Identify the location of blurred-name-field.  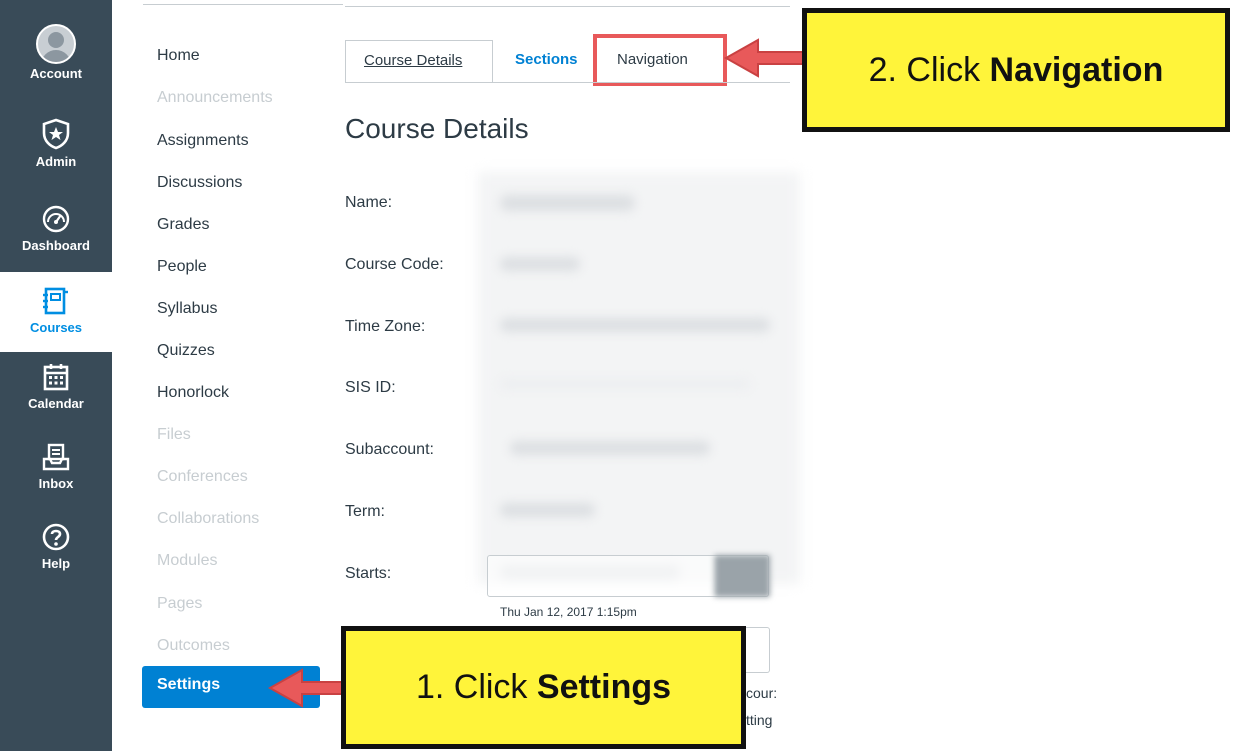
(567, 203).